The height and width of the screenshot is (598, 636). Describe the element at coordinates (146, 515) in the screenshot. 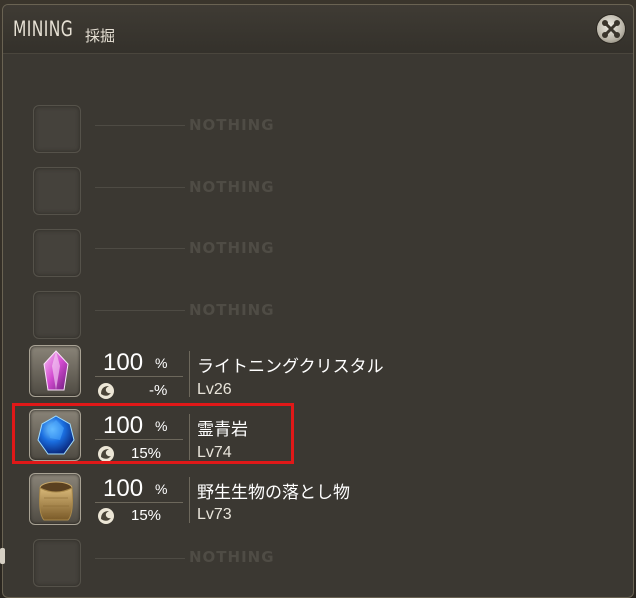

I see `hq-chance: 15%` at that location.